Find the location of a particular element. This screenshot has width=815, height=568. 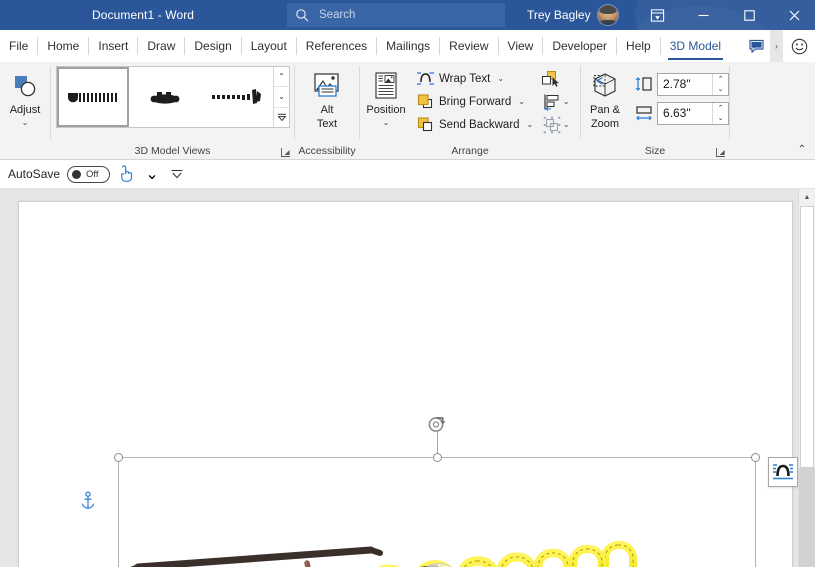

close-icon is located at coordinates (794, 15).